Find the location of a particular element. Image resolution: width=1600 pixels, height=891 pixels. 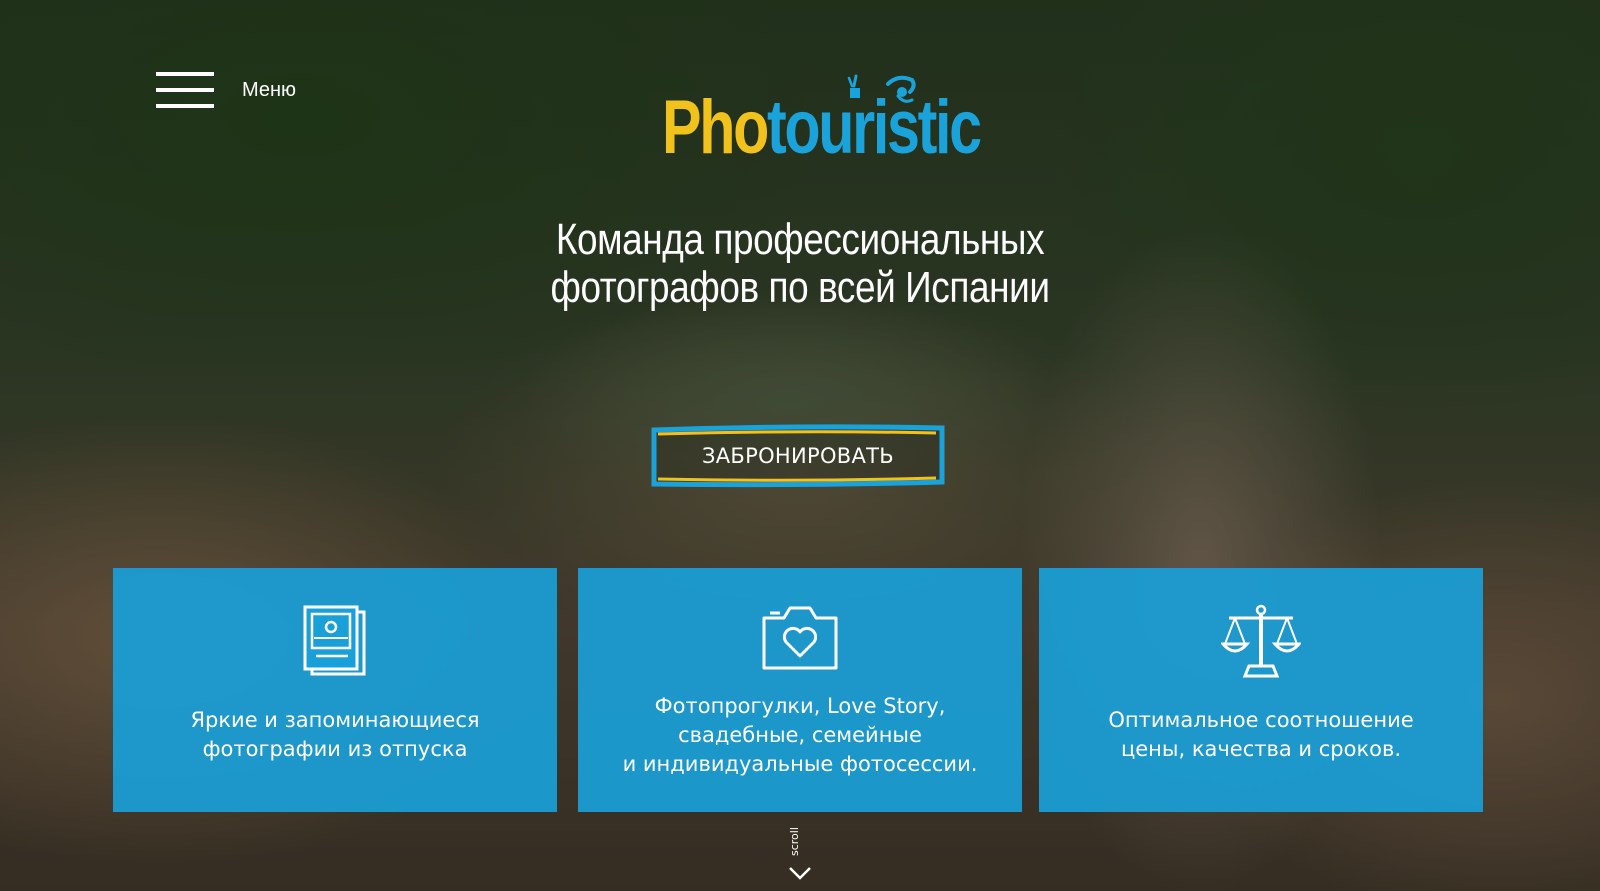

book-button-label: ЗАБРОНИРОВАТЬ is located at coordinates (798, 456).